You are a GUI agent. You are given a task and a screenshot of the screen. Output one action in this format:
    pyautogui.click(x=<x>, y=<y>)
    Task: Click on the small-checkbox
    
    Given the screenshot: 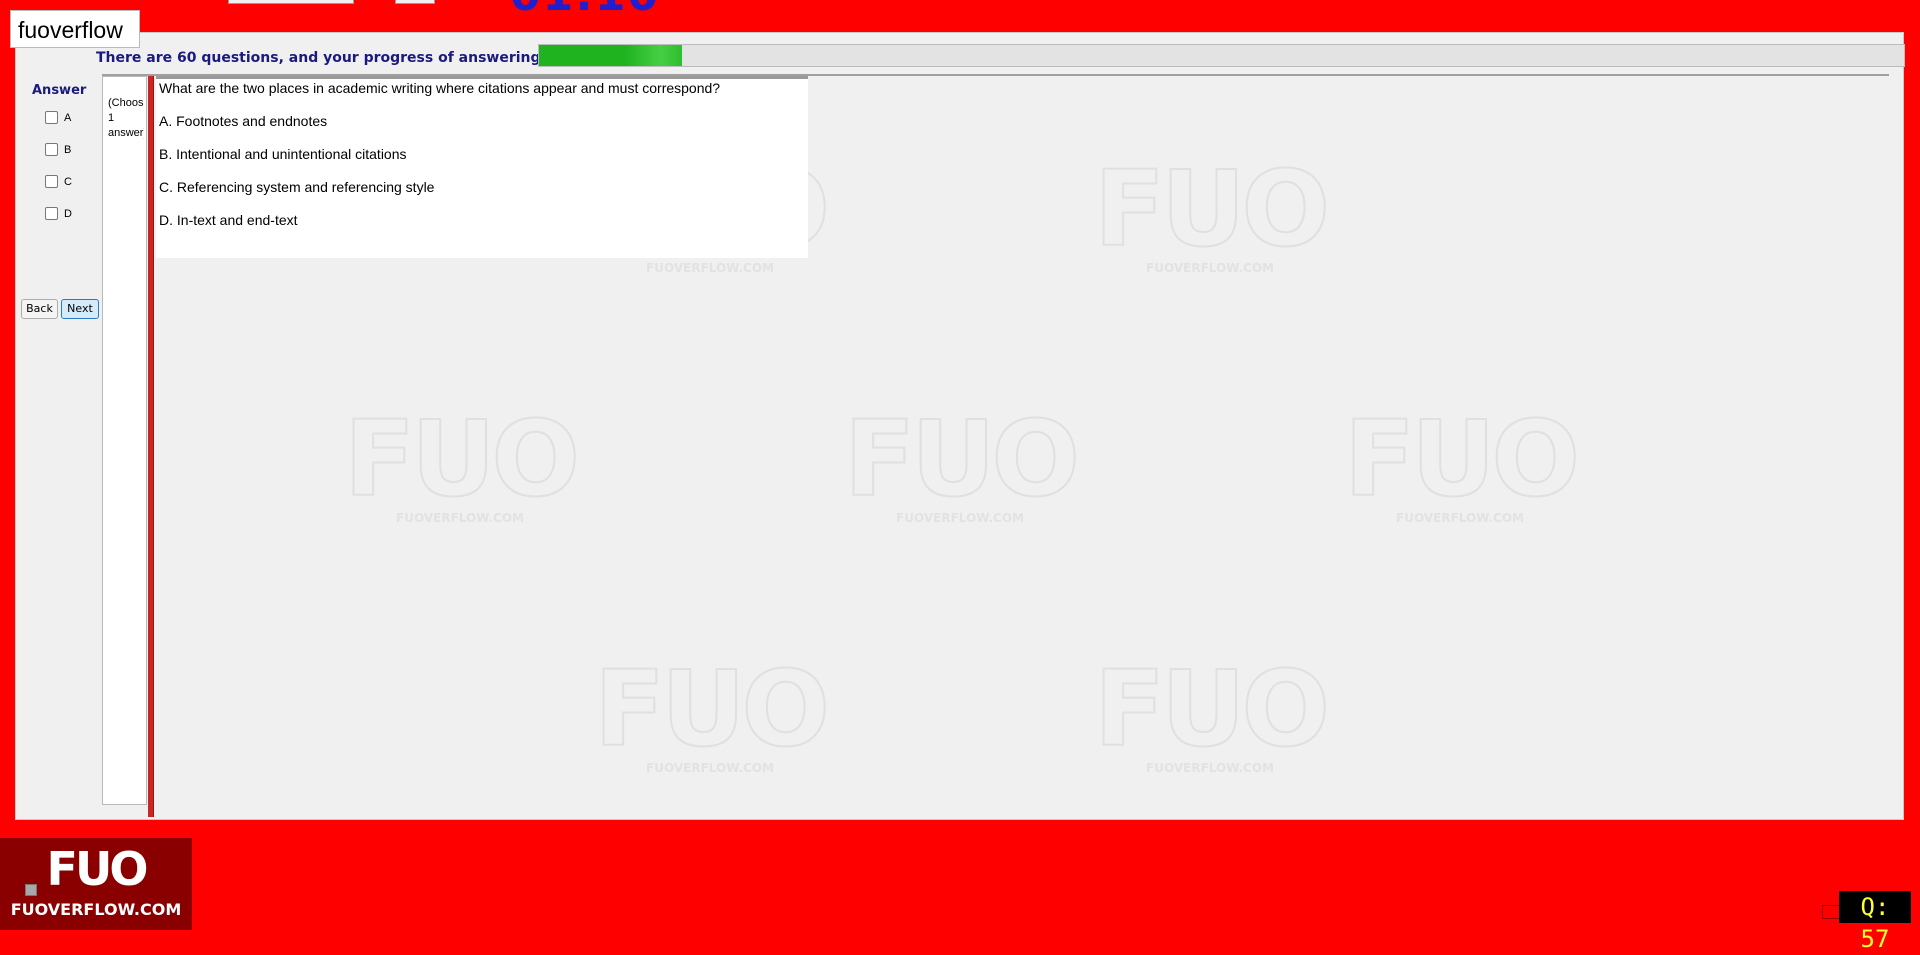 What is the action you would take?
    pyautogui.click(x=31, y=890)
    